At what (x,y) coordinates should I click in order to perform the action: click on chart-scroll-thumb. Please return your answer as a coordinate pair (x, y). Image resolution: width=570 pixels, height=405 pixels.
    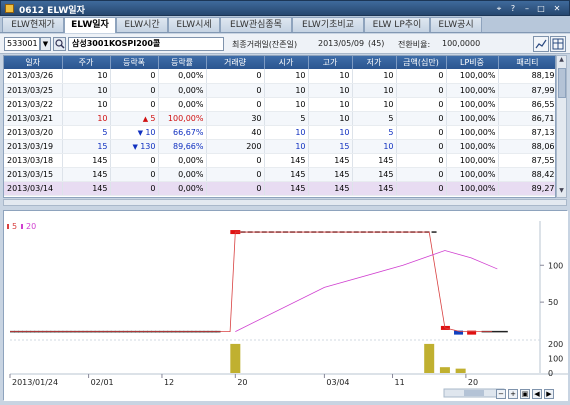
    Looking at the image, I should click on (474, 393).